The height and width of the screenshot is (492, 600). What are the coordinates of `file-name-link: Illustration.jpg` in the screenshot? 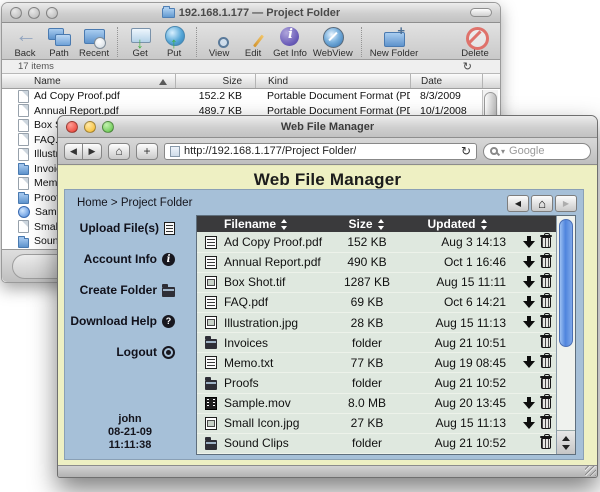 It's located at (277, 323).